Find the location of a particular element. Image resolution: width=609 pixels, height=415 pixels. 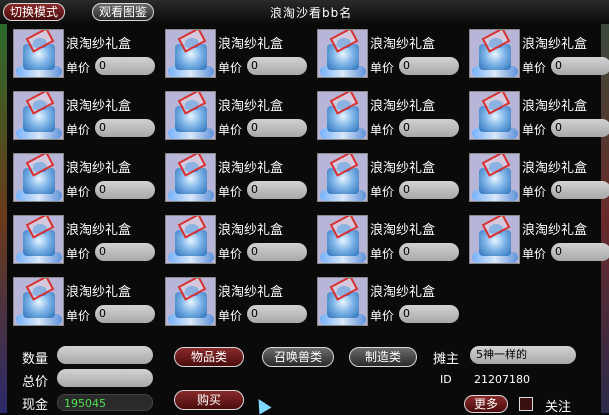

follow-label: 关注 is located at coordinates (558, 407).